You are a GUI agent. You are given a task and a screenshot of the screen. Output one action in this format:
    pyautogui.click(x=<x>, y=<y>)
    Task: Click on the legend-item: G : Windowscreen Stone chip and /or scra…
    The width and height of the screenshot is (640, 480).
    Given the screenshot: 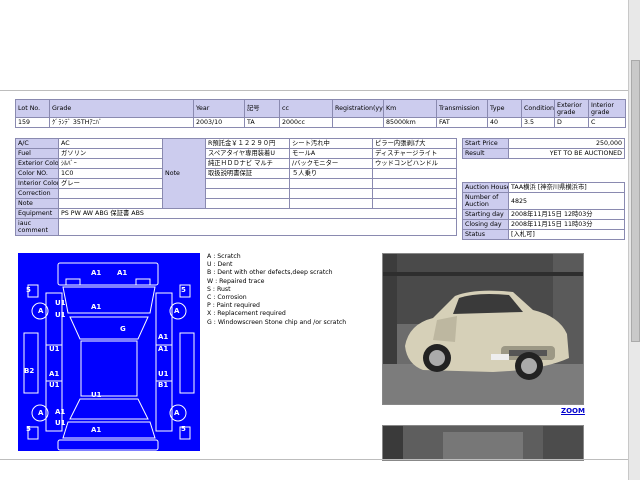 What is the action you would take?
    pyautogui.click(x=277, y=322)
    